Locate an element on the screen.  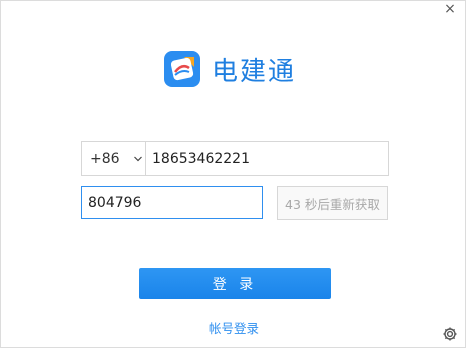
brand-header: 电建通 is located at coordinates (230, 69).